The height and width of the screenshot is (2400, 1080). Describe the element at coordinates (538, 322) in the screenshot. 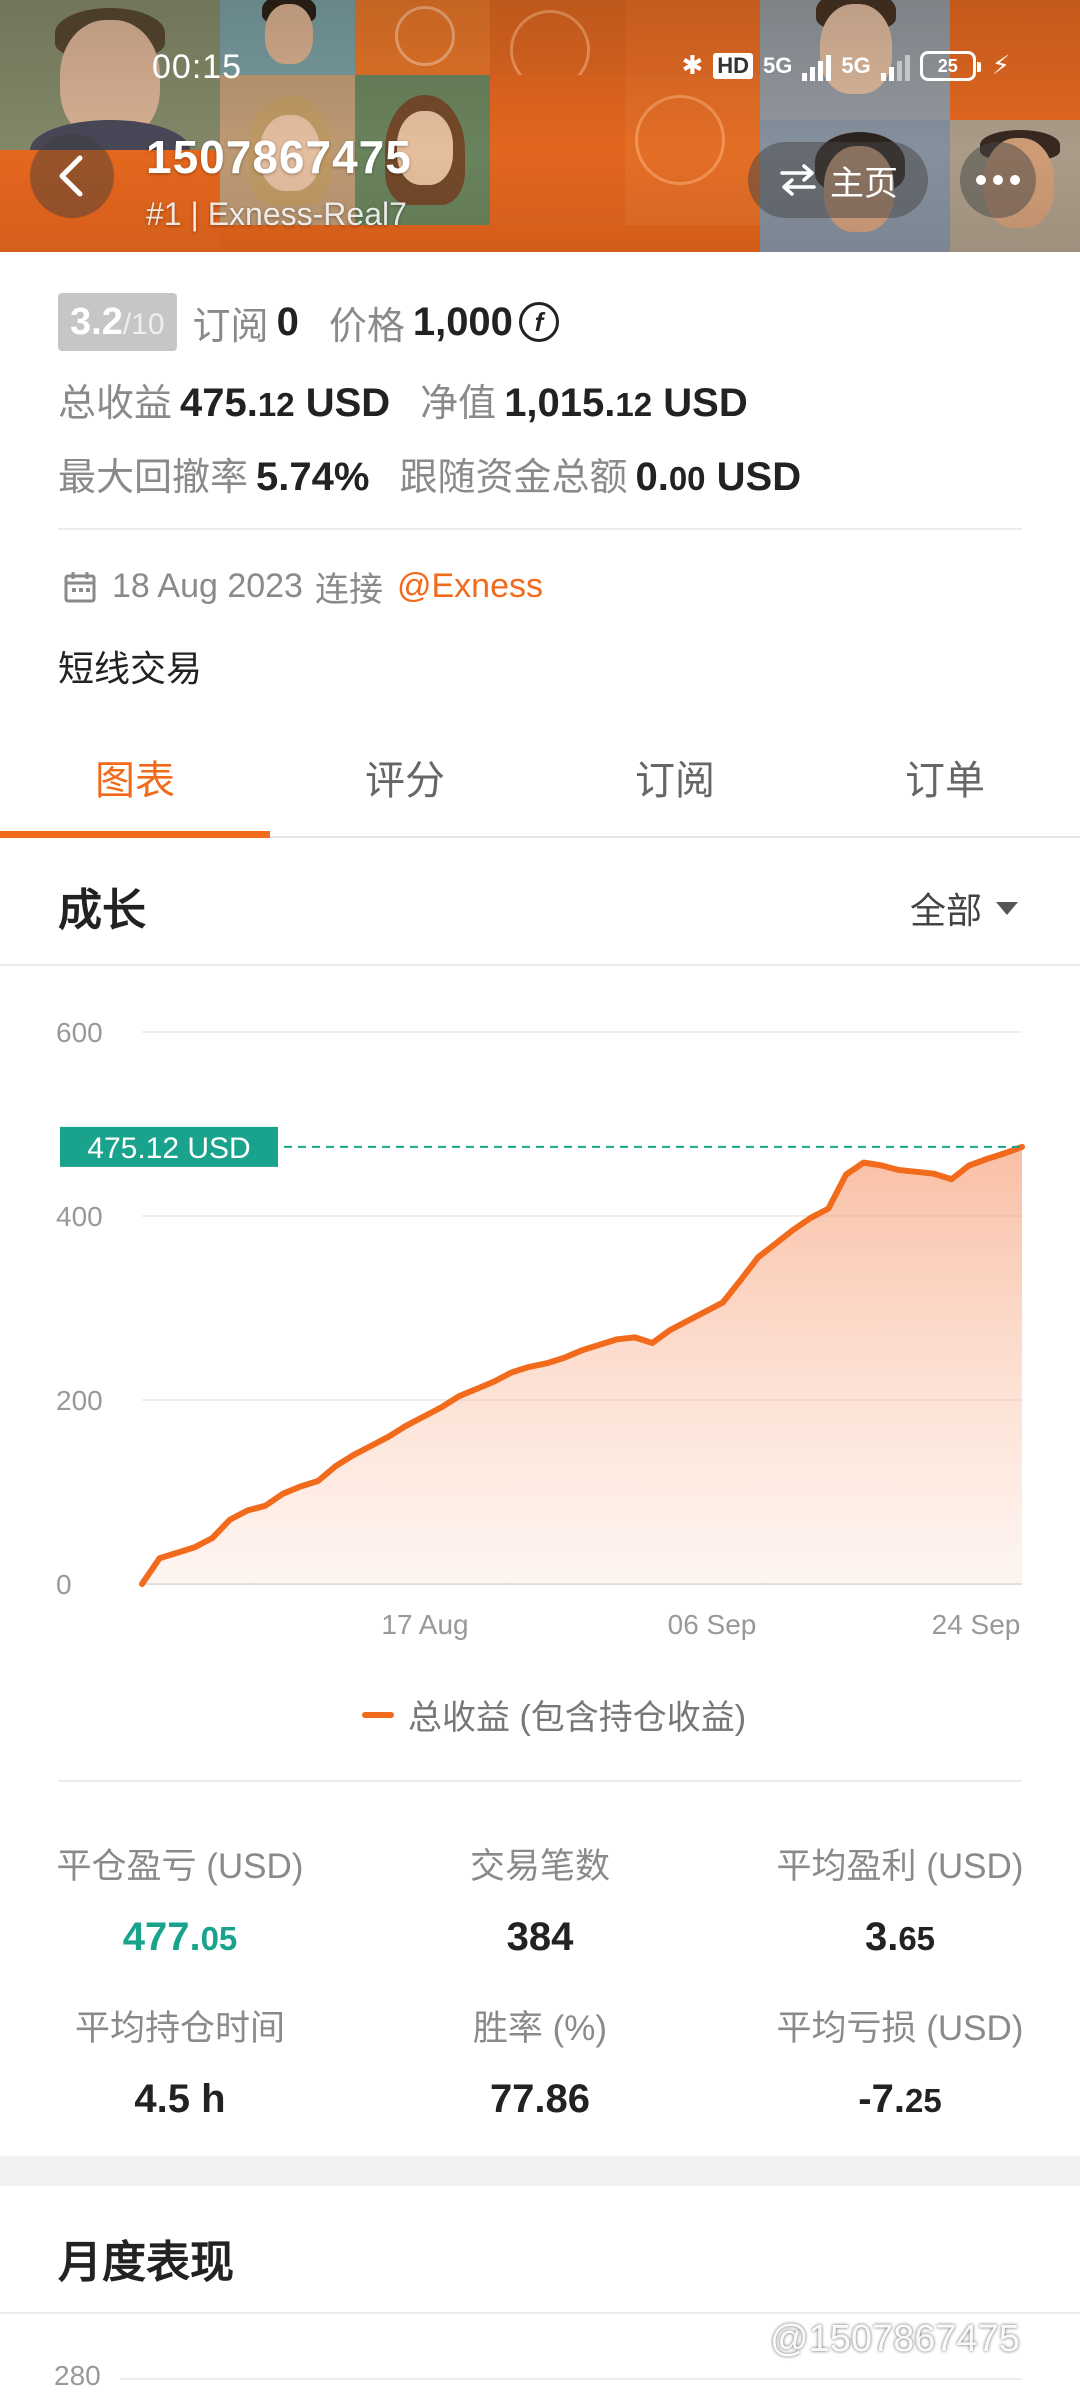

I see `coin-icon: f` at that location.